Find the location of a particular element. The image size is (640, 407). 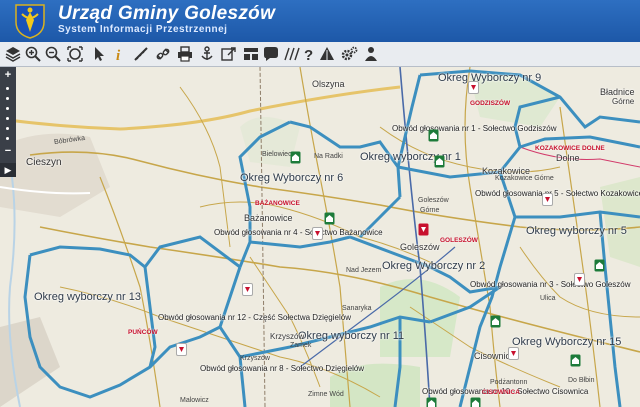

expand-panel-button: ▶ is located at coordinates (8, 170).